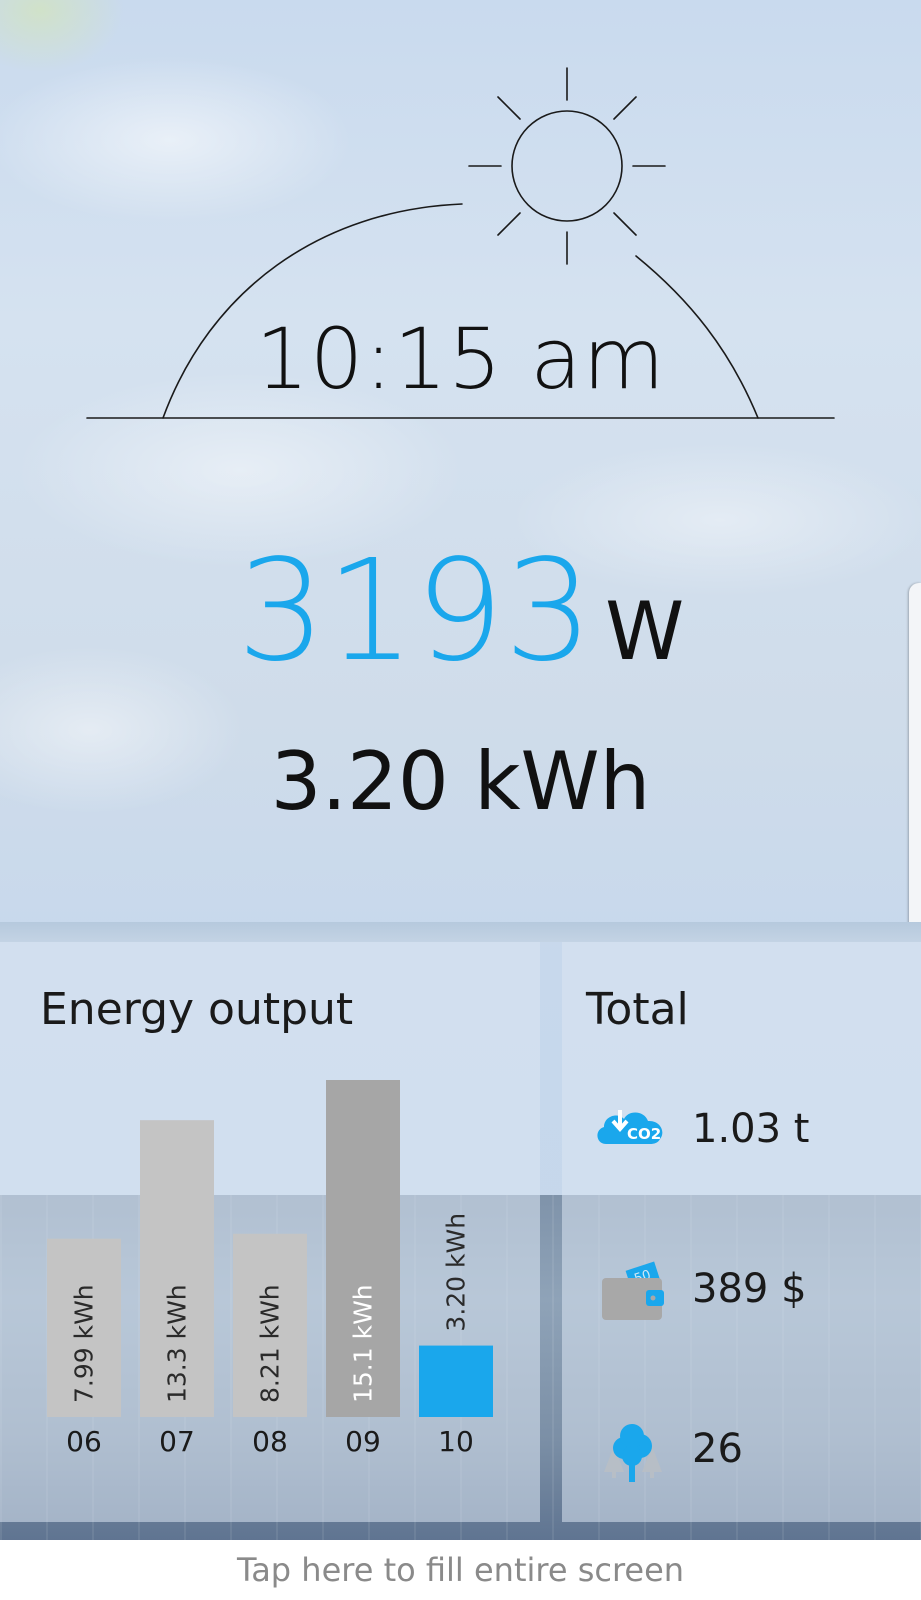  I want to click on total-title: Total, so click(637, 1009).